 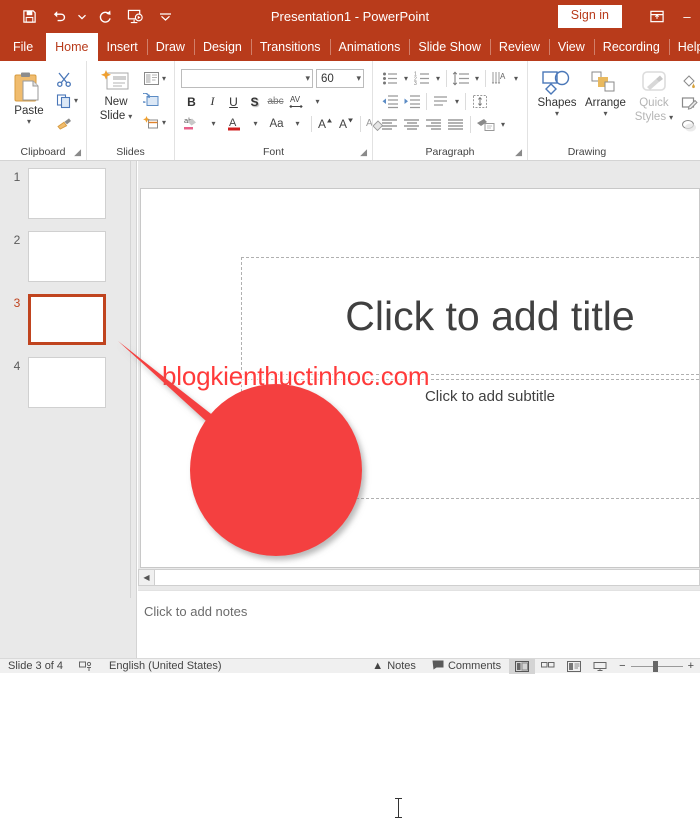 What do you see at coordinates (164, 123) in the screenshot?
I see `section-dropdown-icon: ▾` at bounding box center [164, 123].